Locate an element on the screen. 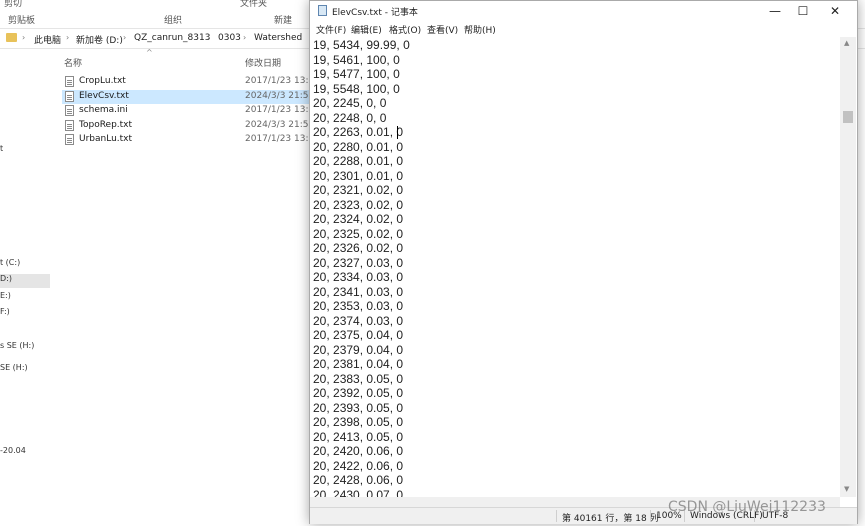  text-line: 20, 2392, 0.05, 0 is located at coordinates (358, 393).